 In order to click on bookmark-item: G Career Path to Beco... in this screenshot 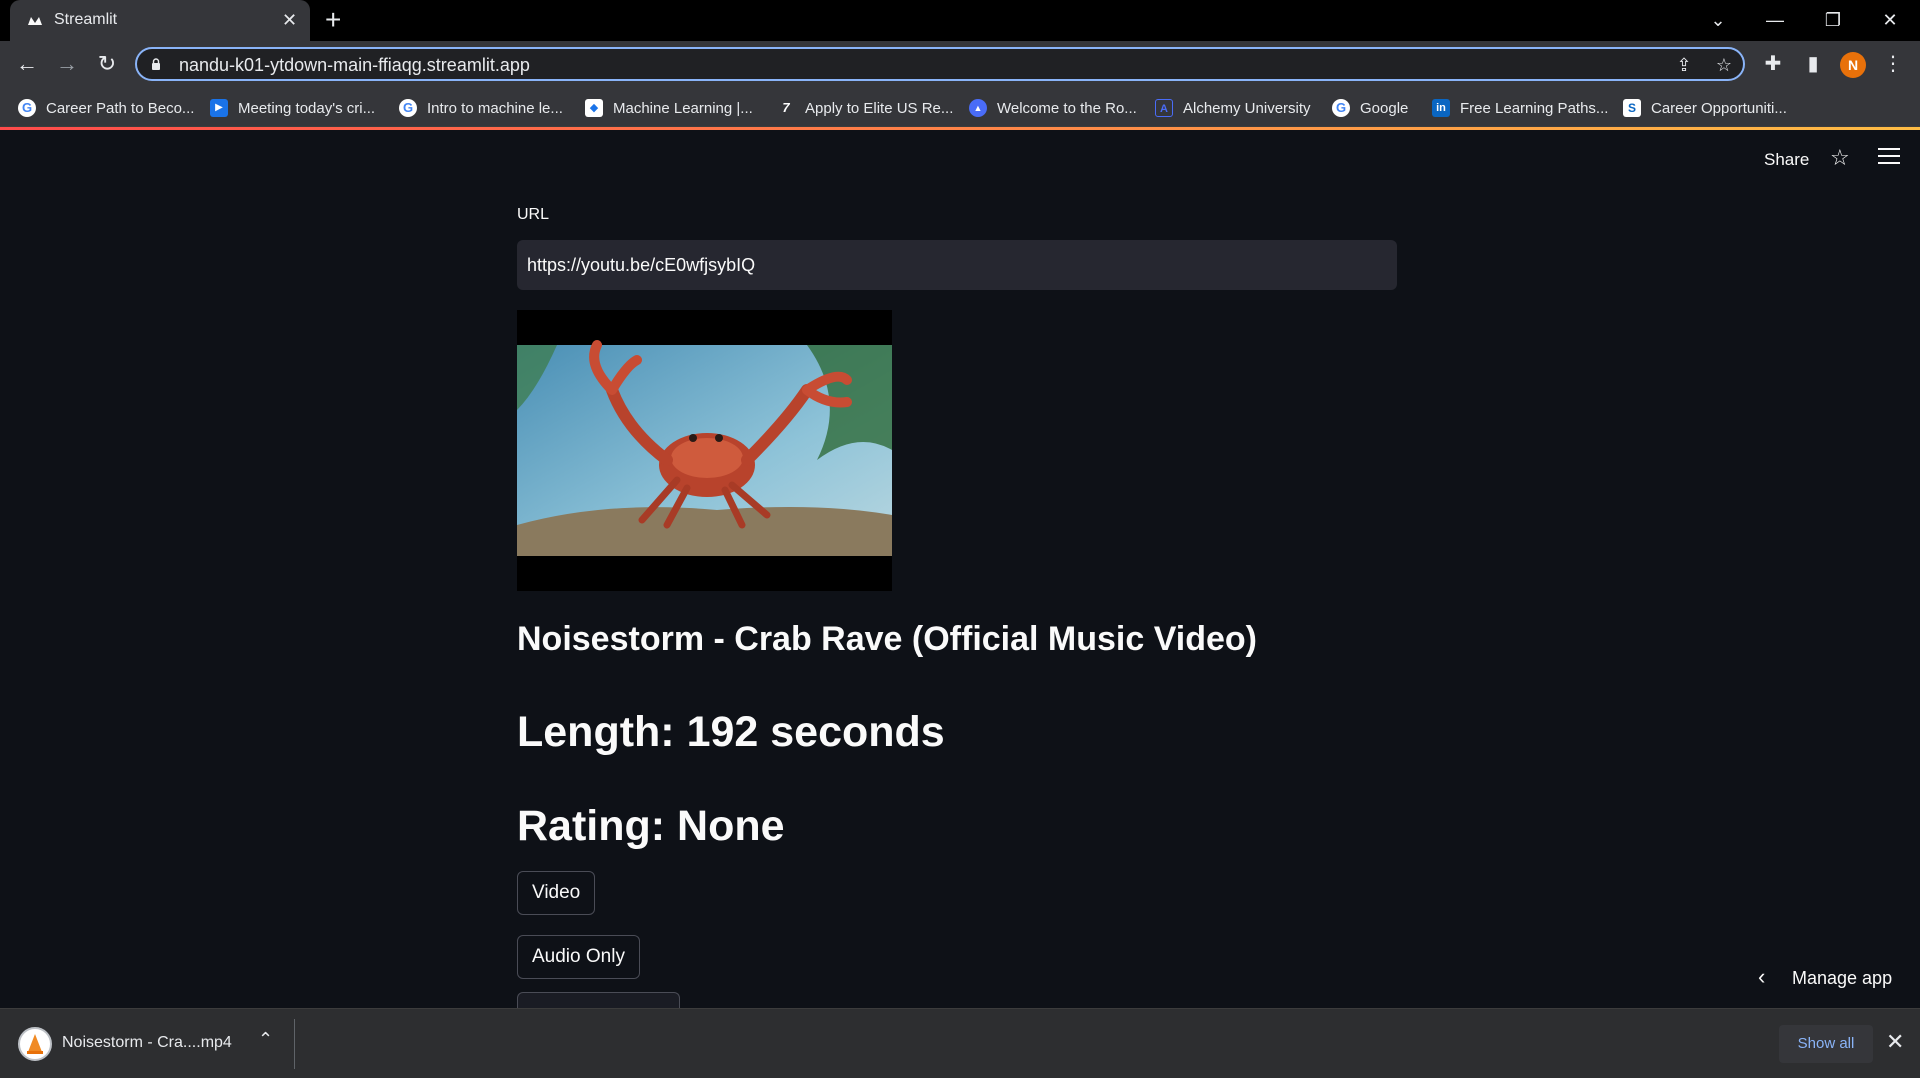, I will do `click(106, 108)`.